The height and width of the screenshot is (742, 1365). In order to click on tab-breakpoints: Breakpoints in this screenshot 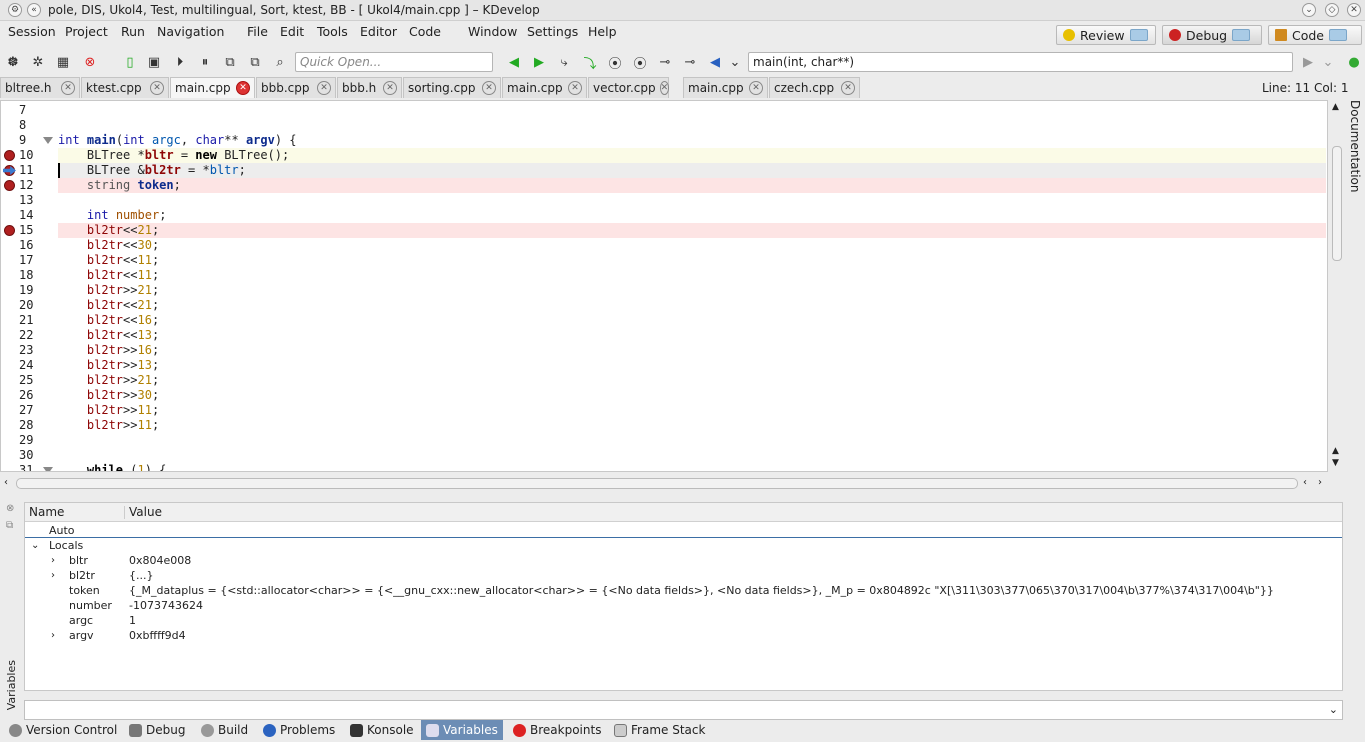, I will do `click(557, 730)`.